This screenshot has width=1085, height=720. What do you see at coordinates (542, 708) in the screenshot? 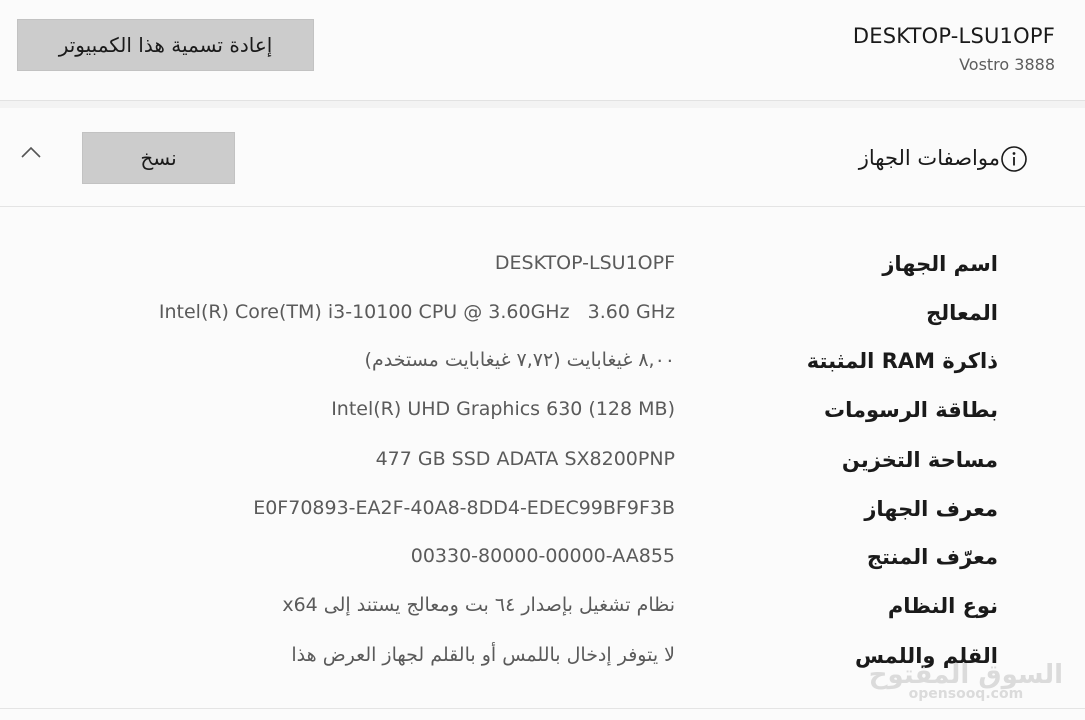
I see `card-bottom-border` at bounding box center [542, 708].